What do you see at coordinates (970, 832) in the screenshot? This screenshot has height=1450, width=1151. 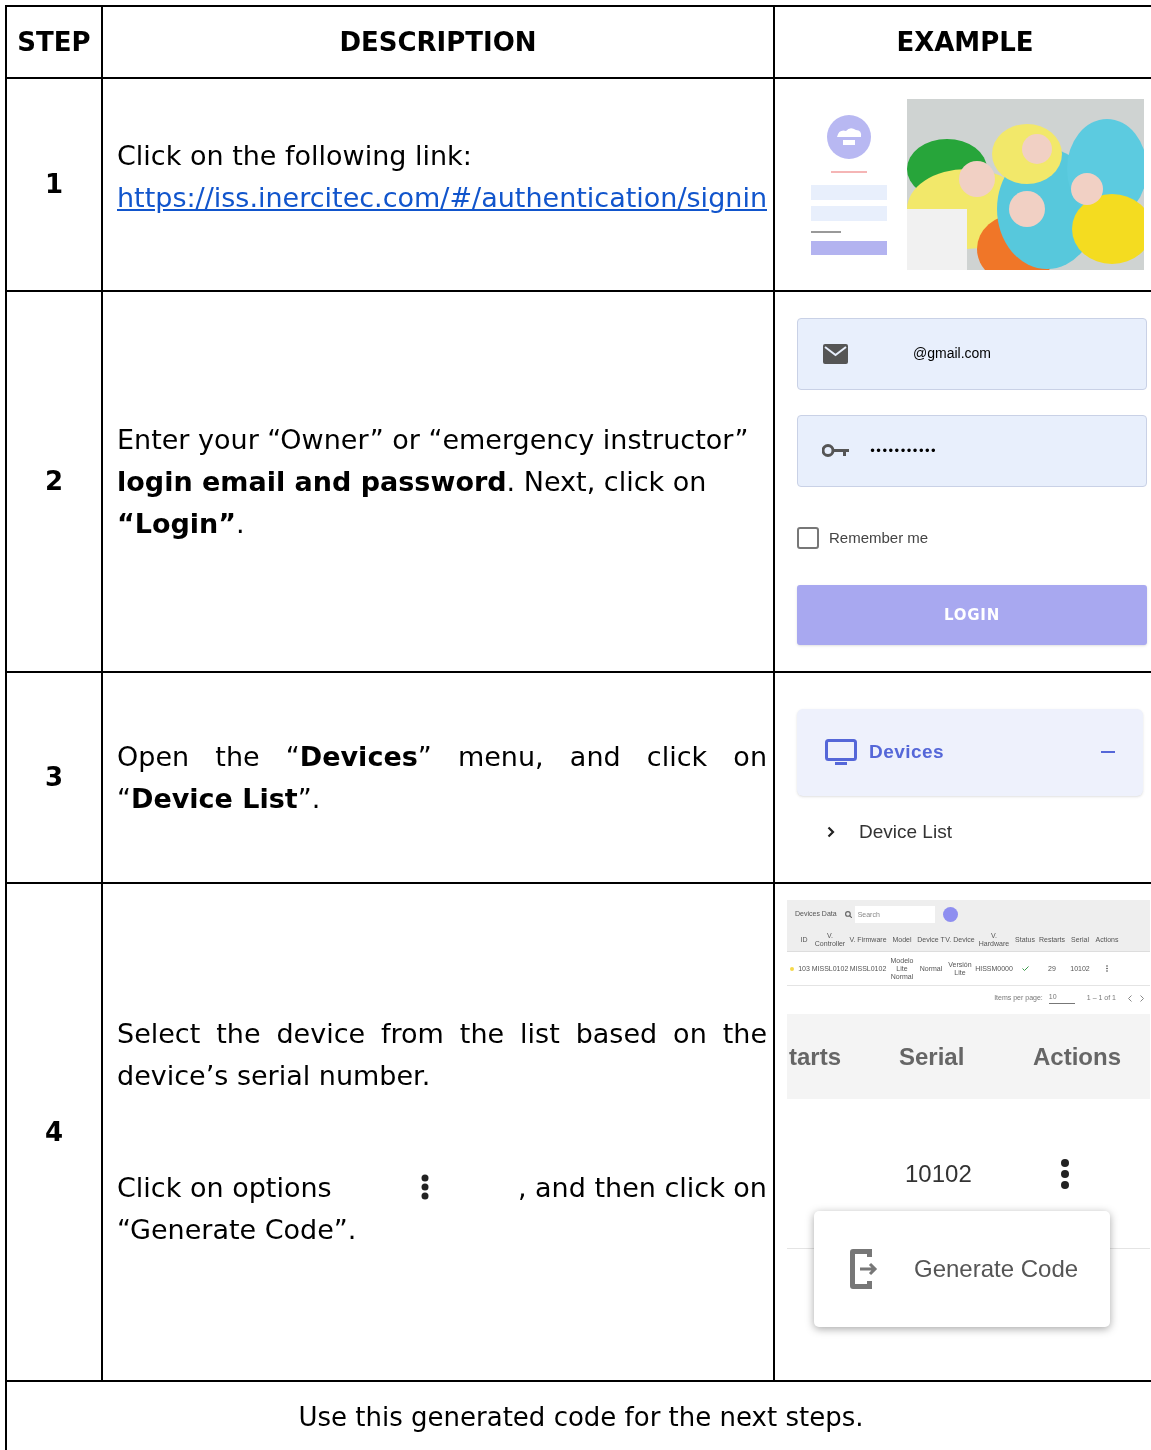 I see `menu-item: Device List` at bounding box center [970, 832].